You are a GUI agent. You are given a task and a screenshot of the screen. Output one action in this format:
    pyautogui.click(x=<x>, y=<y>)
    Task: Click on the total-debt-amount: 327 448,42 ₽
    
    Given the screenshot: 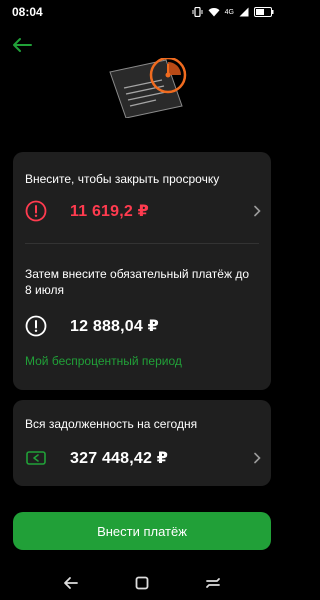 What is the action you would take?
    pyautogui.click(x=119, y=458)
    